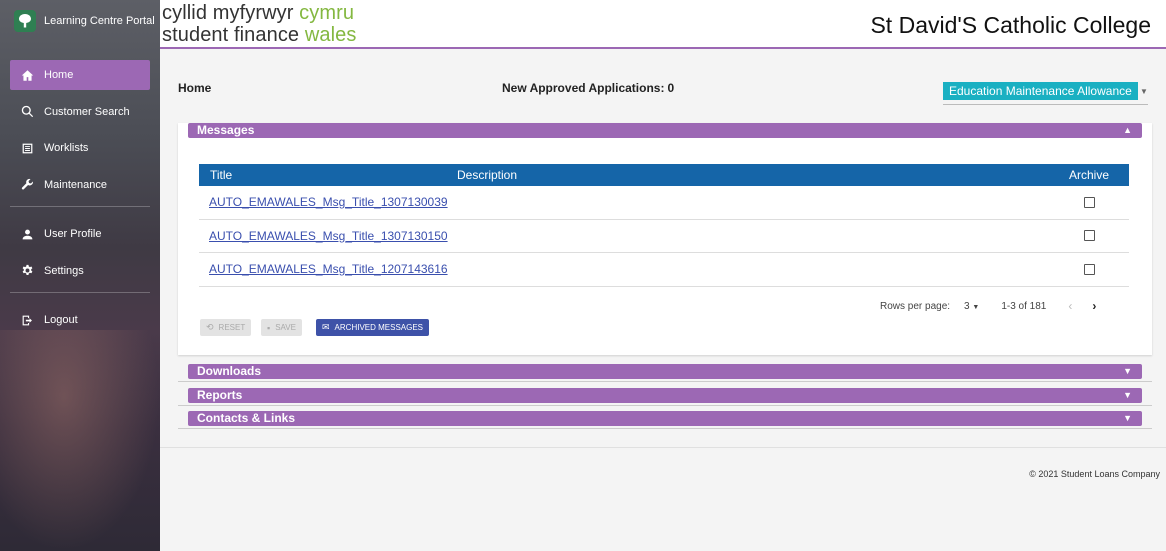 This screenshot has height=551, width=1166. I want to click on table-pagination: Rows per page: 3 ▼ 1-3 of 181 ‹ ›, so click(988, 306).